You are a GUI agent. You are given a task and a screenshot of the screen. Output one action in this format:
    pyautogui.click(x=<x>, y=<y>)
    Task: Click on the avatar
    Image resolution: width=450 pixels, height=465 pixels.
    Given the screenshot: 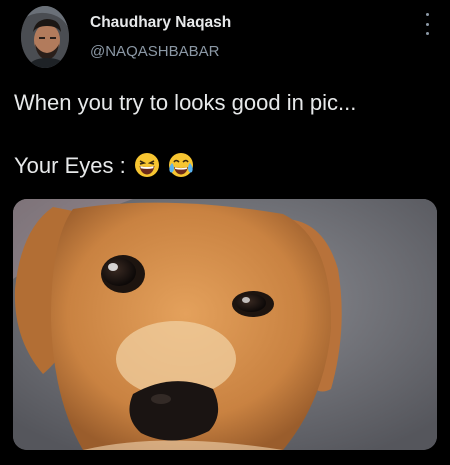 What is the action you would take?
    pyautogui.click(x=45, y=37)
    